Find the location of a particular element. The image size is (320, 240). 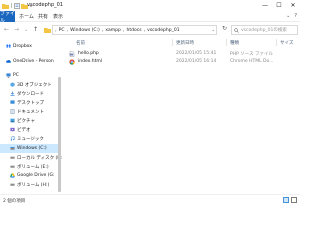

column-header-date: 更新日時 is located at coordinates (185, 43).